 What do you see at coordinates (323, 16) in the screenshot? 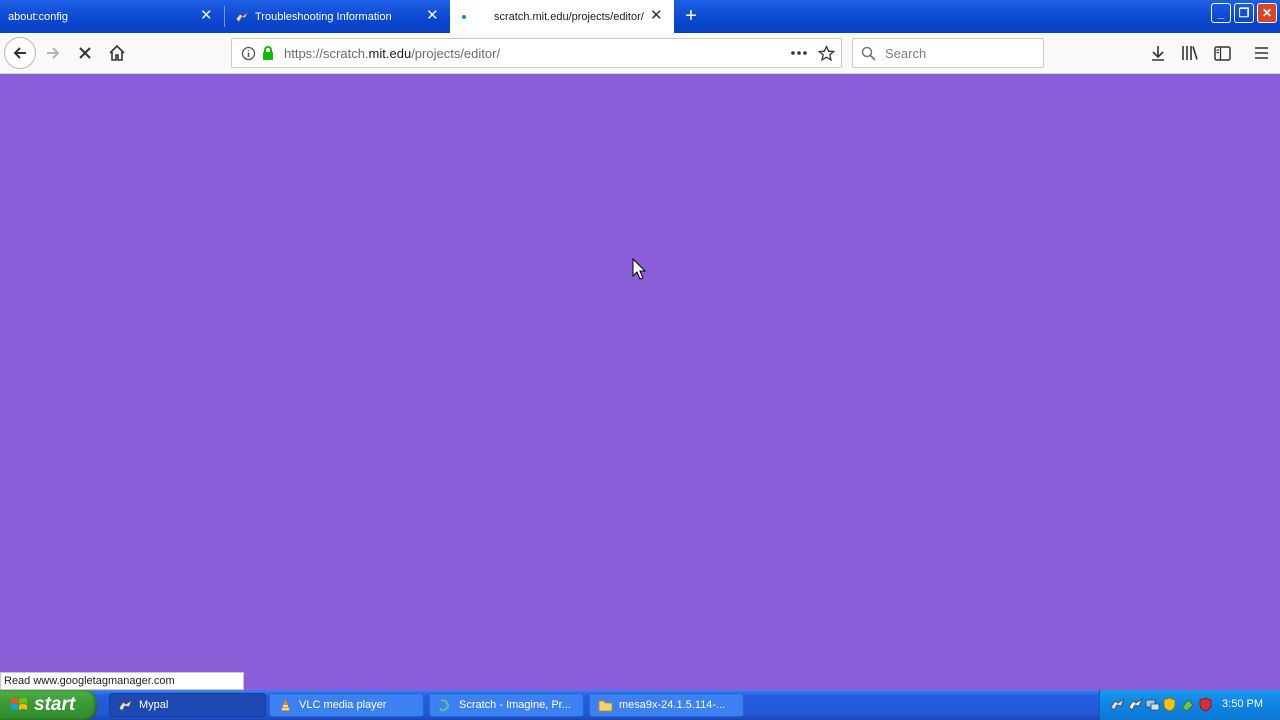
I see `tab-label: Troubleshooting Information` at bounding box center [323, 16].